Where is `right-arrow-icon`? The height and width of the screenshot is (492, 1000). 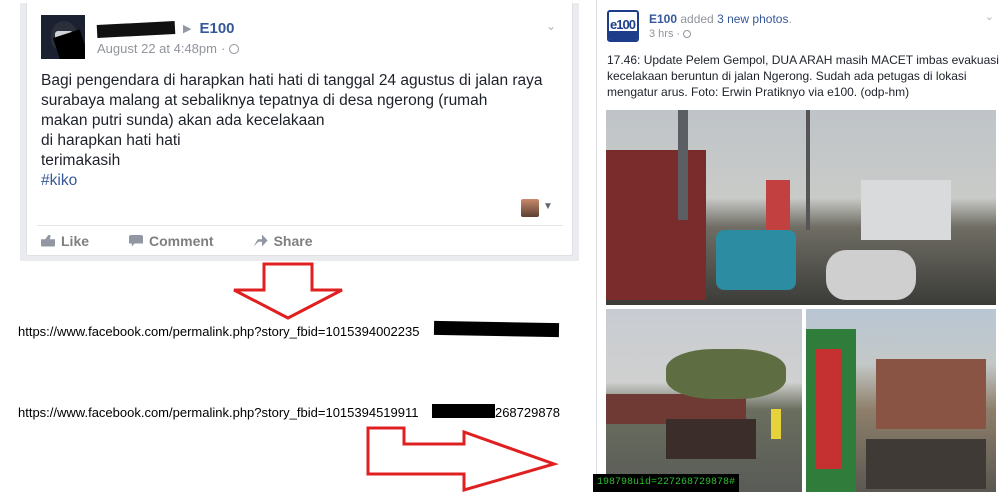
right-arrow-icon is located at coordinates (462, 459).